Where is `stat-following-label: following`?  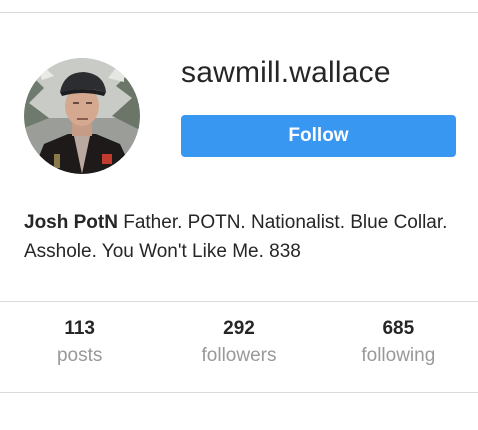 stat-following-label: following is located at coordinates (398, 355).